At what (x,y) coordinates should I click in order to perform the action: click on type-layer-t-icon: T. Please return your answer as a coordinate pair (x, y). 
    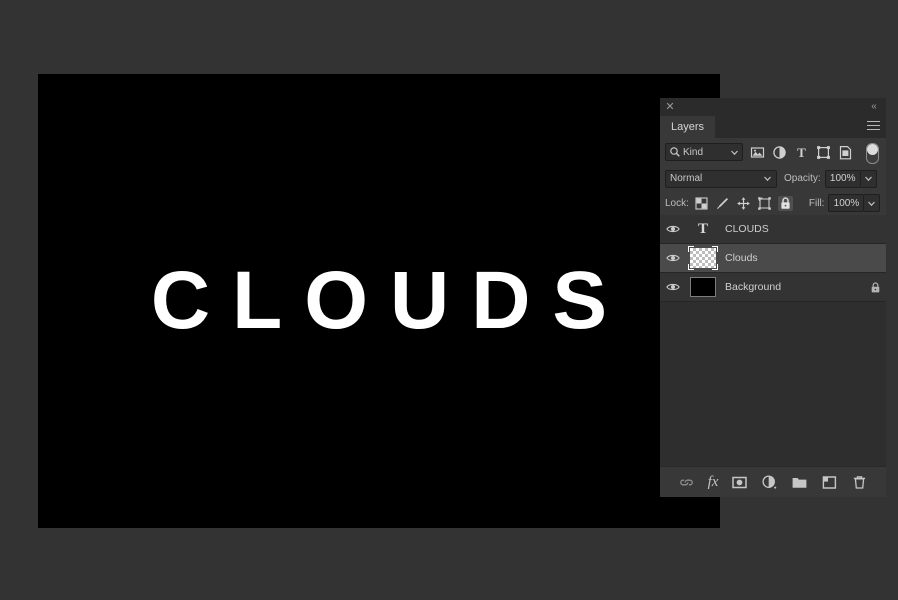
    Looking at the image, I should click on (702, 228).